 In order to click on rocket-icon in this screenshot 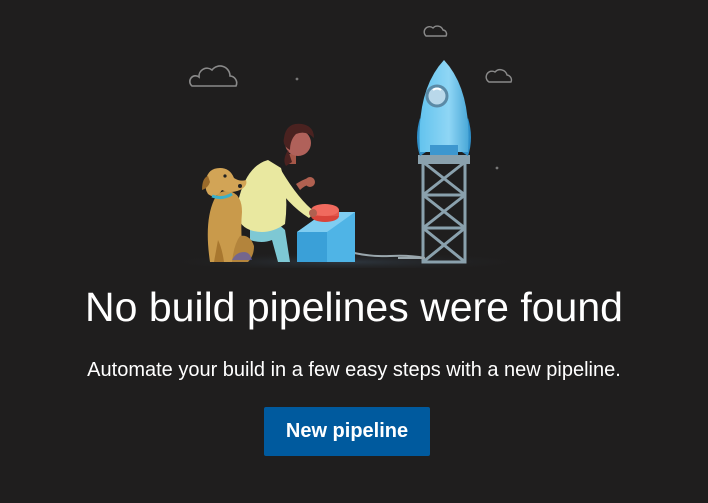, I will do `click(444, 108)`.